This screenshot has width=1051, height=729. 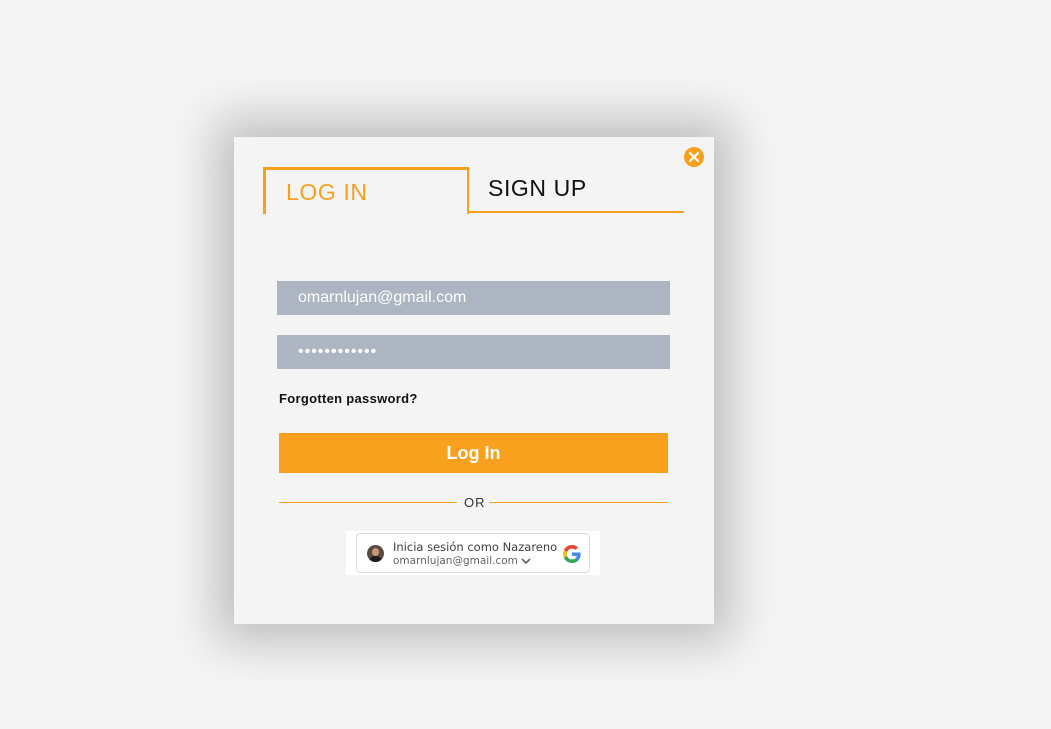 I want to click on tab-login-label: LOG IN, so click(x=327, y=192).